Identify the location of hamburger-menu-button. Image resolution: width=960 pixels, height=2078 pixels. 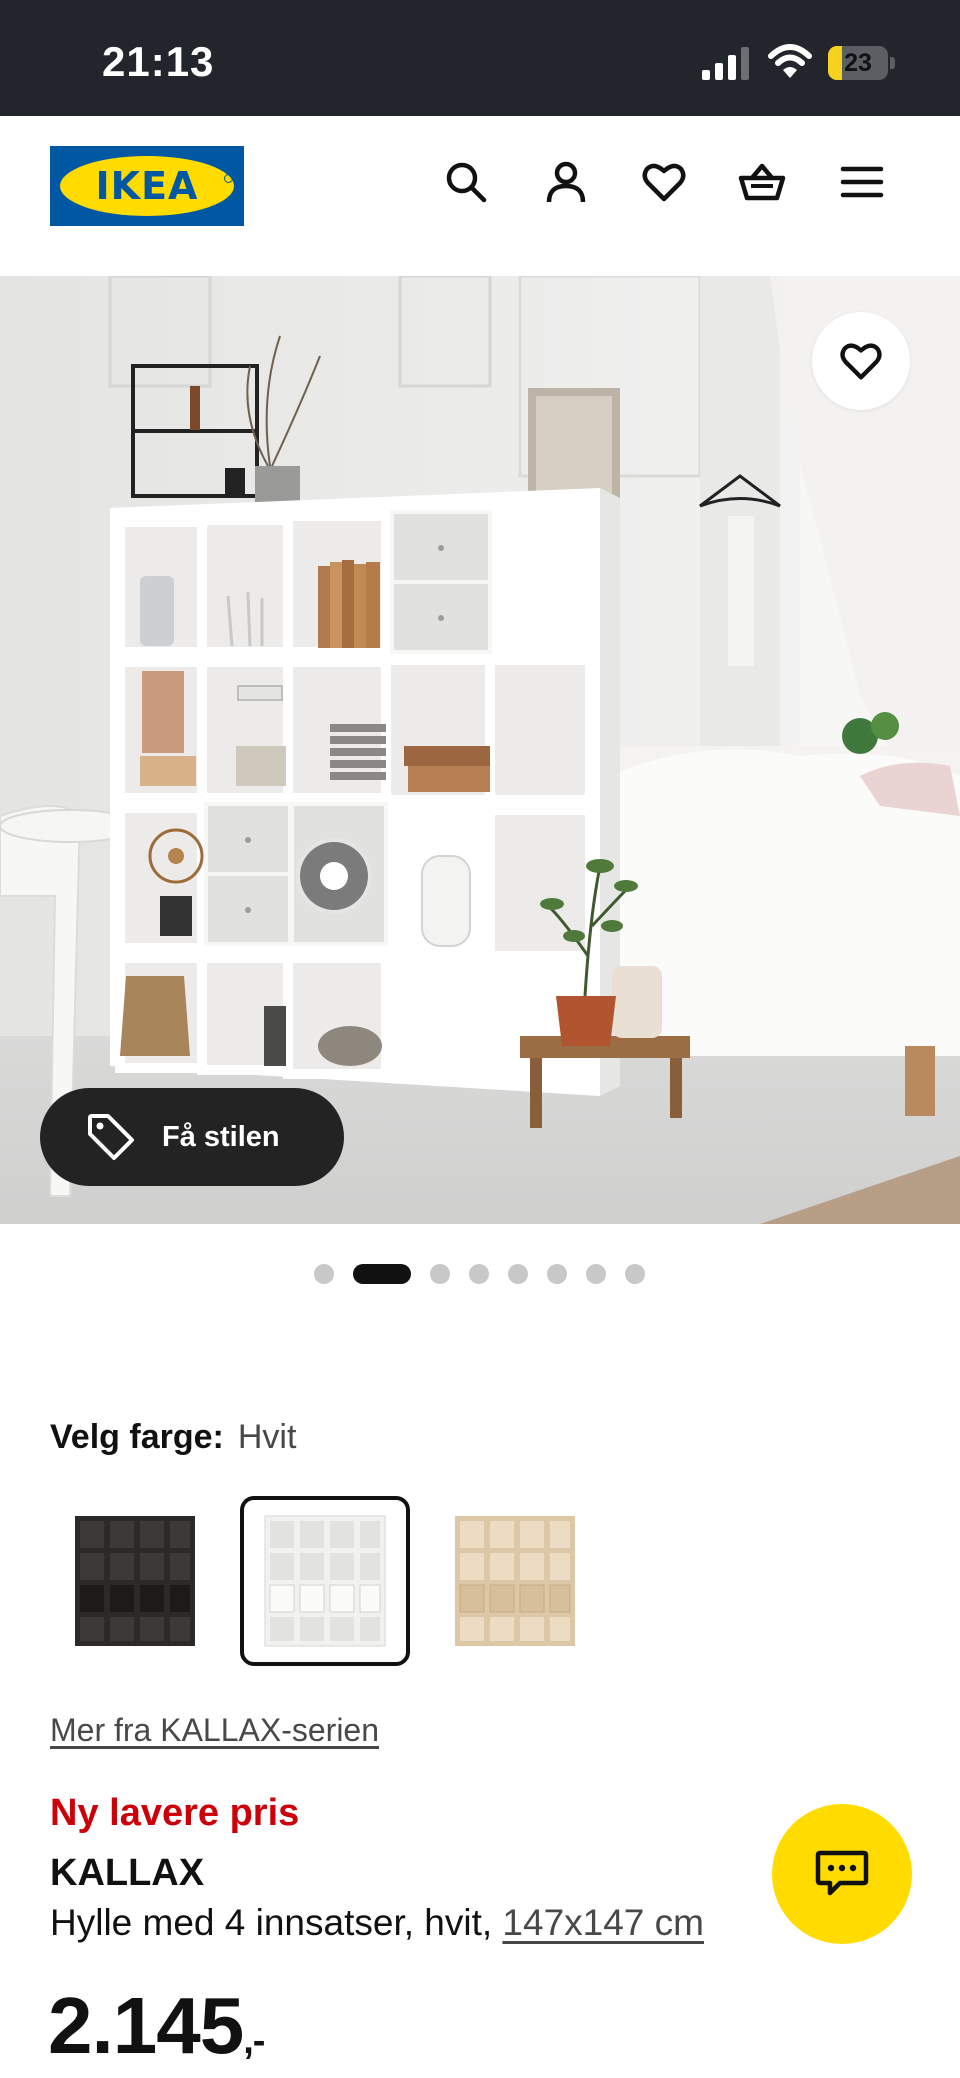
(862, 182).